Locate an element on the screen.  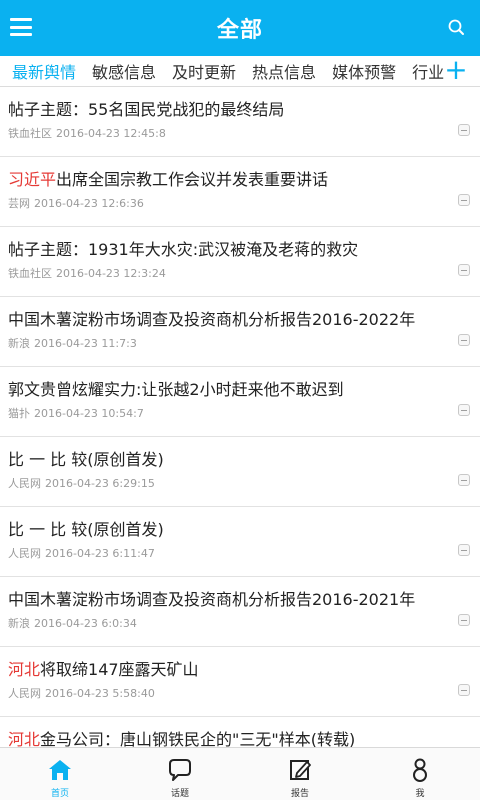
news-item: 帖子主题：55名国民党战犯的最终结局铁血社区 2016-04-23 12:45:8 is located at coordinates (240, 122).